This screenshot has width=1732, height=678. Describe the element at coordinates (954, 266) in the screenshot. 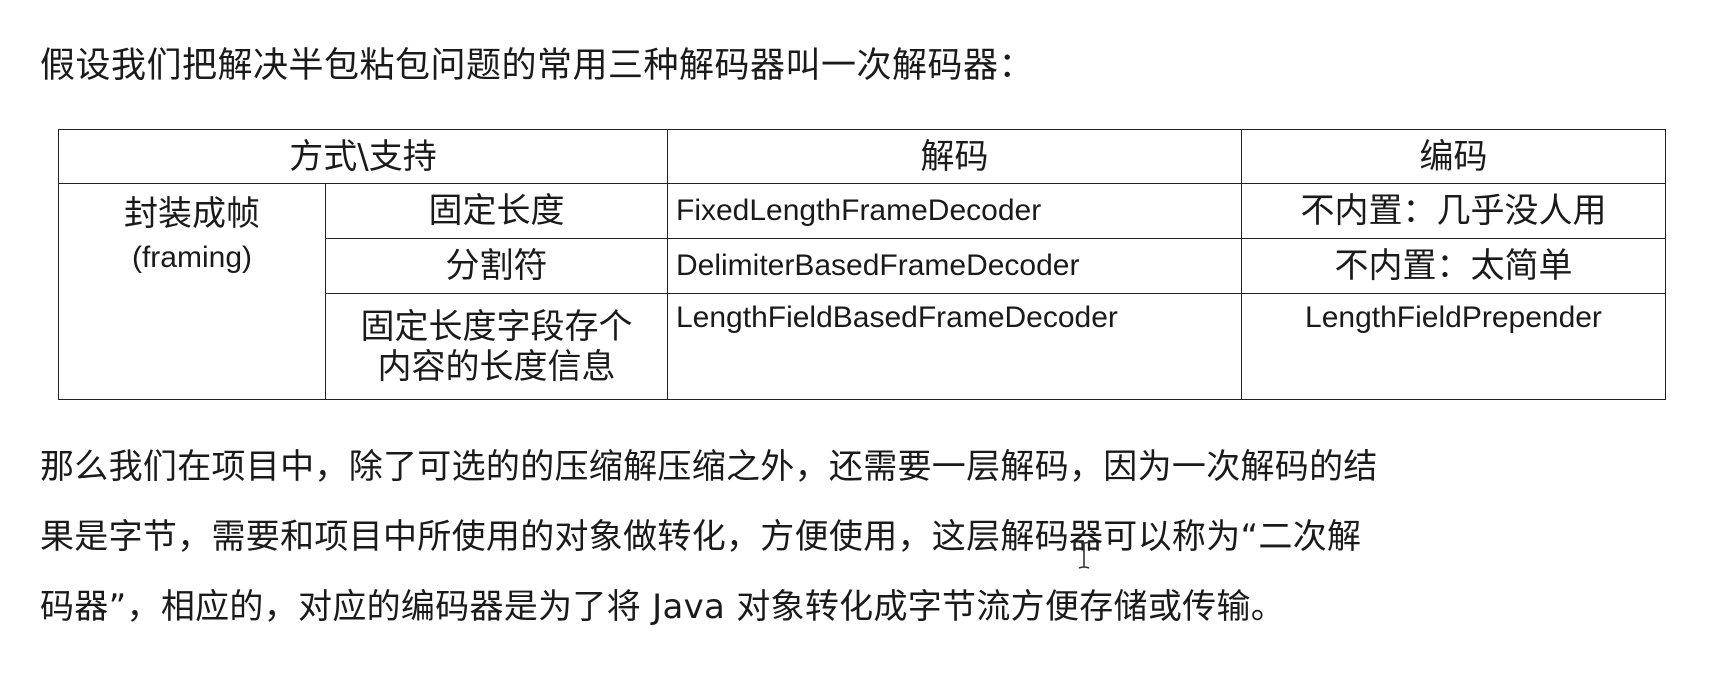

I see `decoder-cell: DelimiterBasedFrameDecoder` at that location.